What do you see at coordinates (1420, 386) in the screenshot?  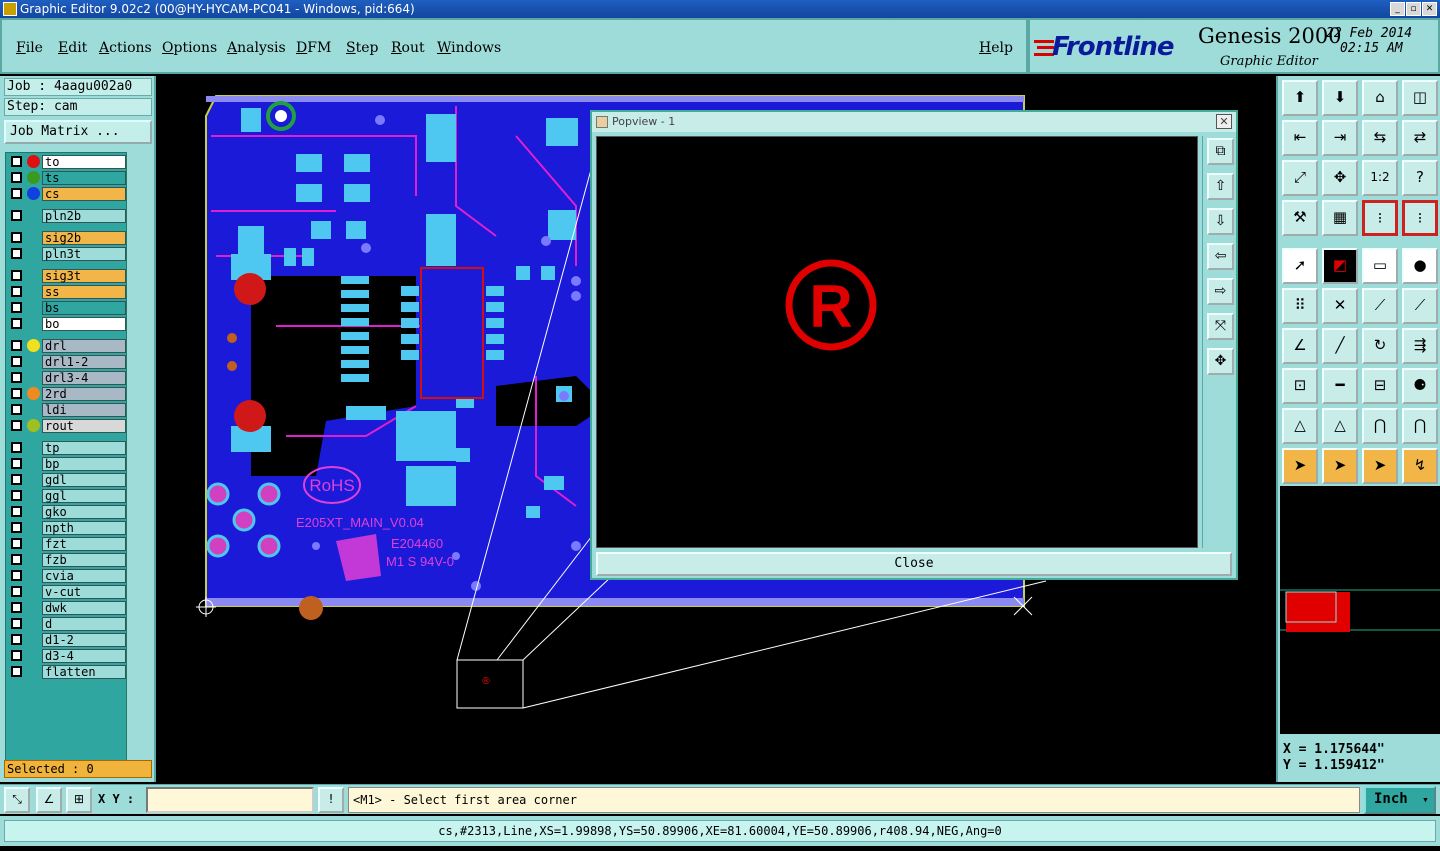 I see `cluster-icon: ⚈` at bounding box center [1420, 386].